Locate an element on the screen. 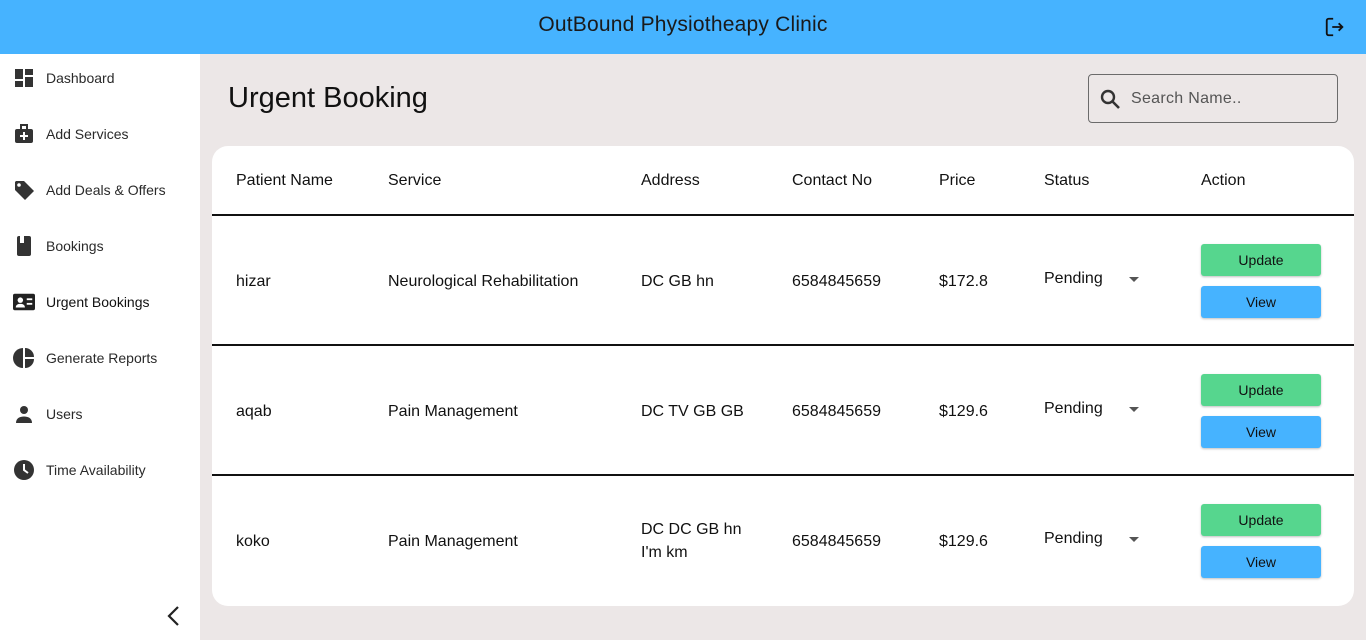  sidebar-item-bookings: Bookings is located at coordinates (100, 246).